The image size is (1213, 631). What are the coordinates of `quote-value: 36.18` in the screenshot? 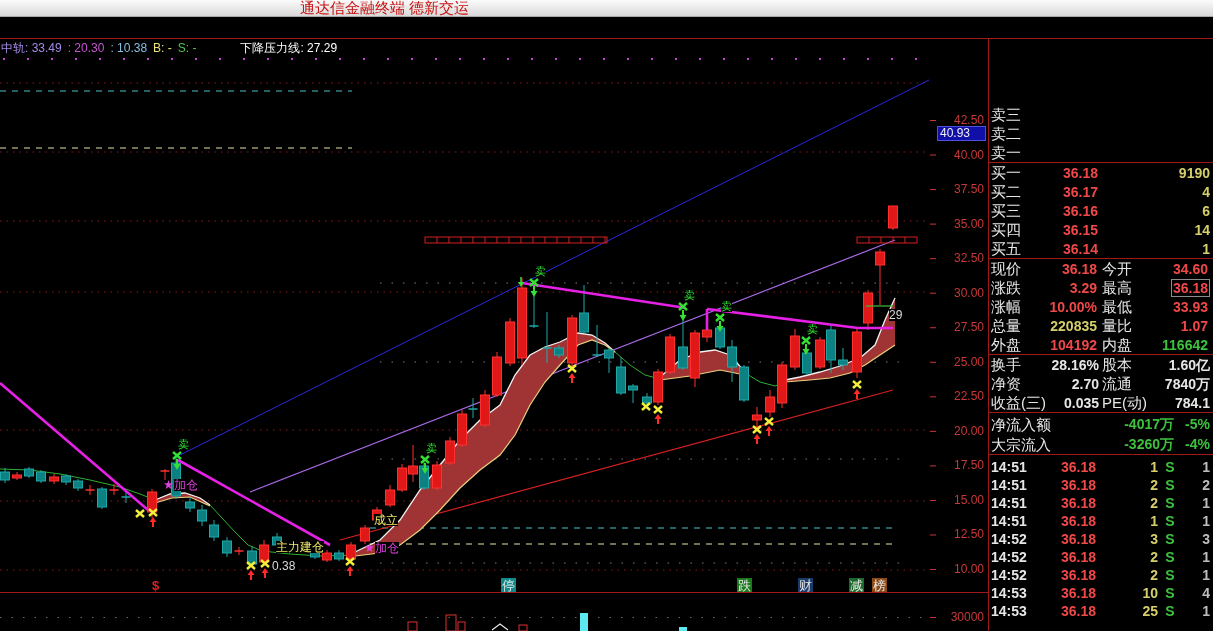 It's located at (1079, 268).